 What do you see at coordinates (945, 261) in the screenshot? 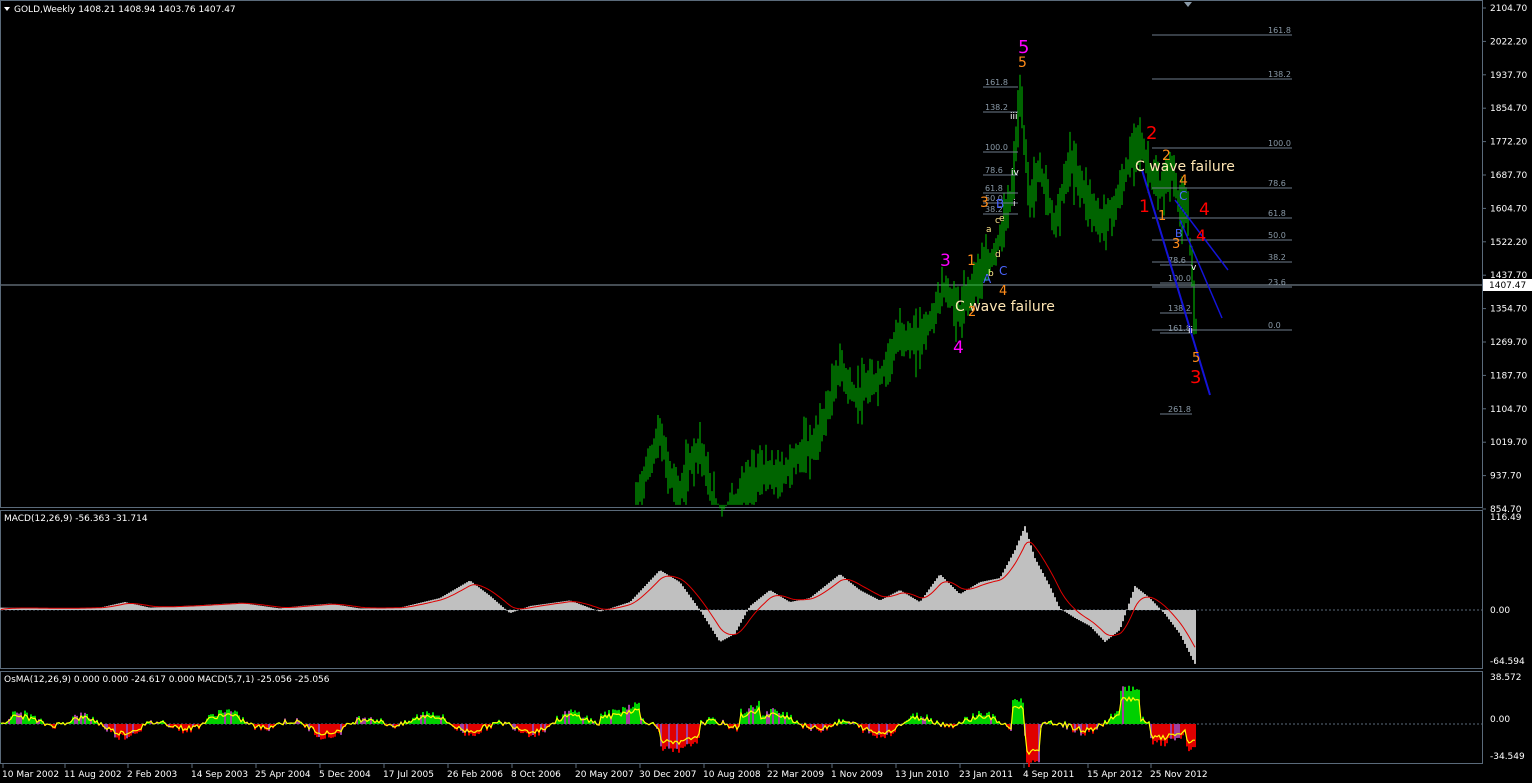
I see `wave-label-magenta-3: 3` at bounding box center [945, 261].